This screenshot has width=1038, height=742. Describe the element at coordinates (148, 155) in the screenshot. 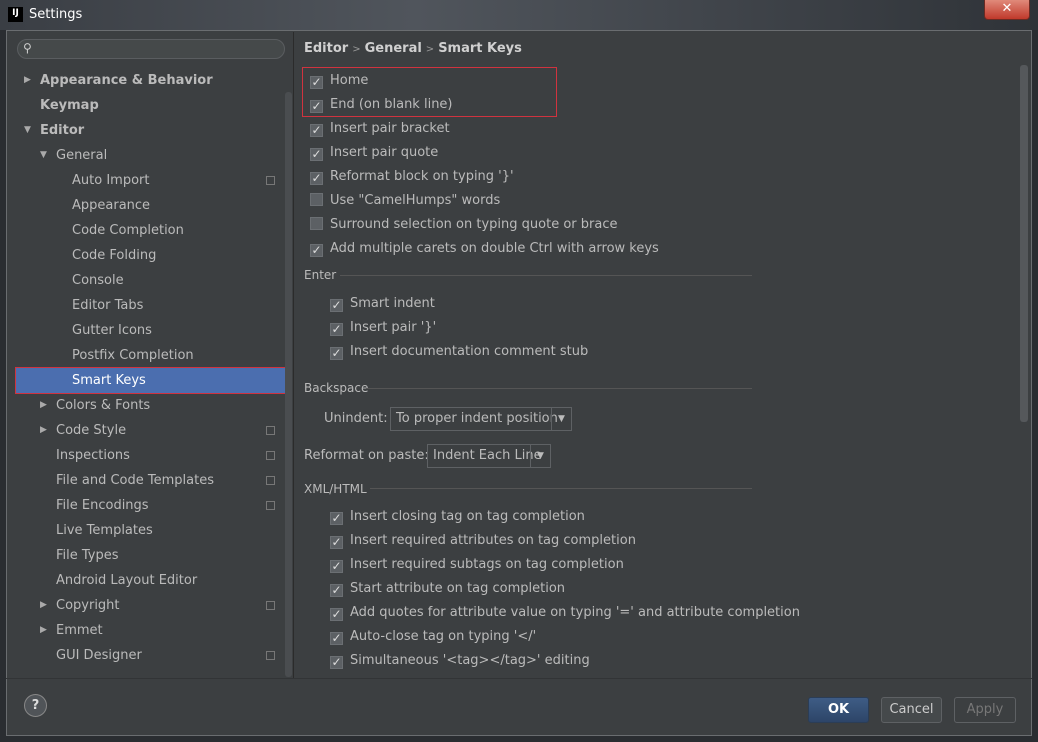

I see `tree-item: ▼ General` at that location.